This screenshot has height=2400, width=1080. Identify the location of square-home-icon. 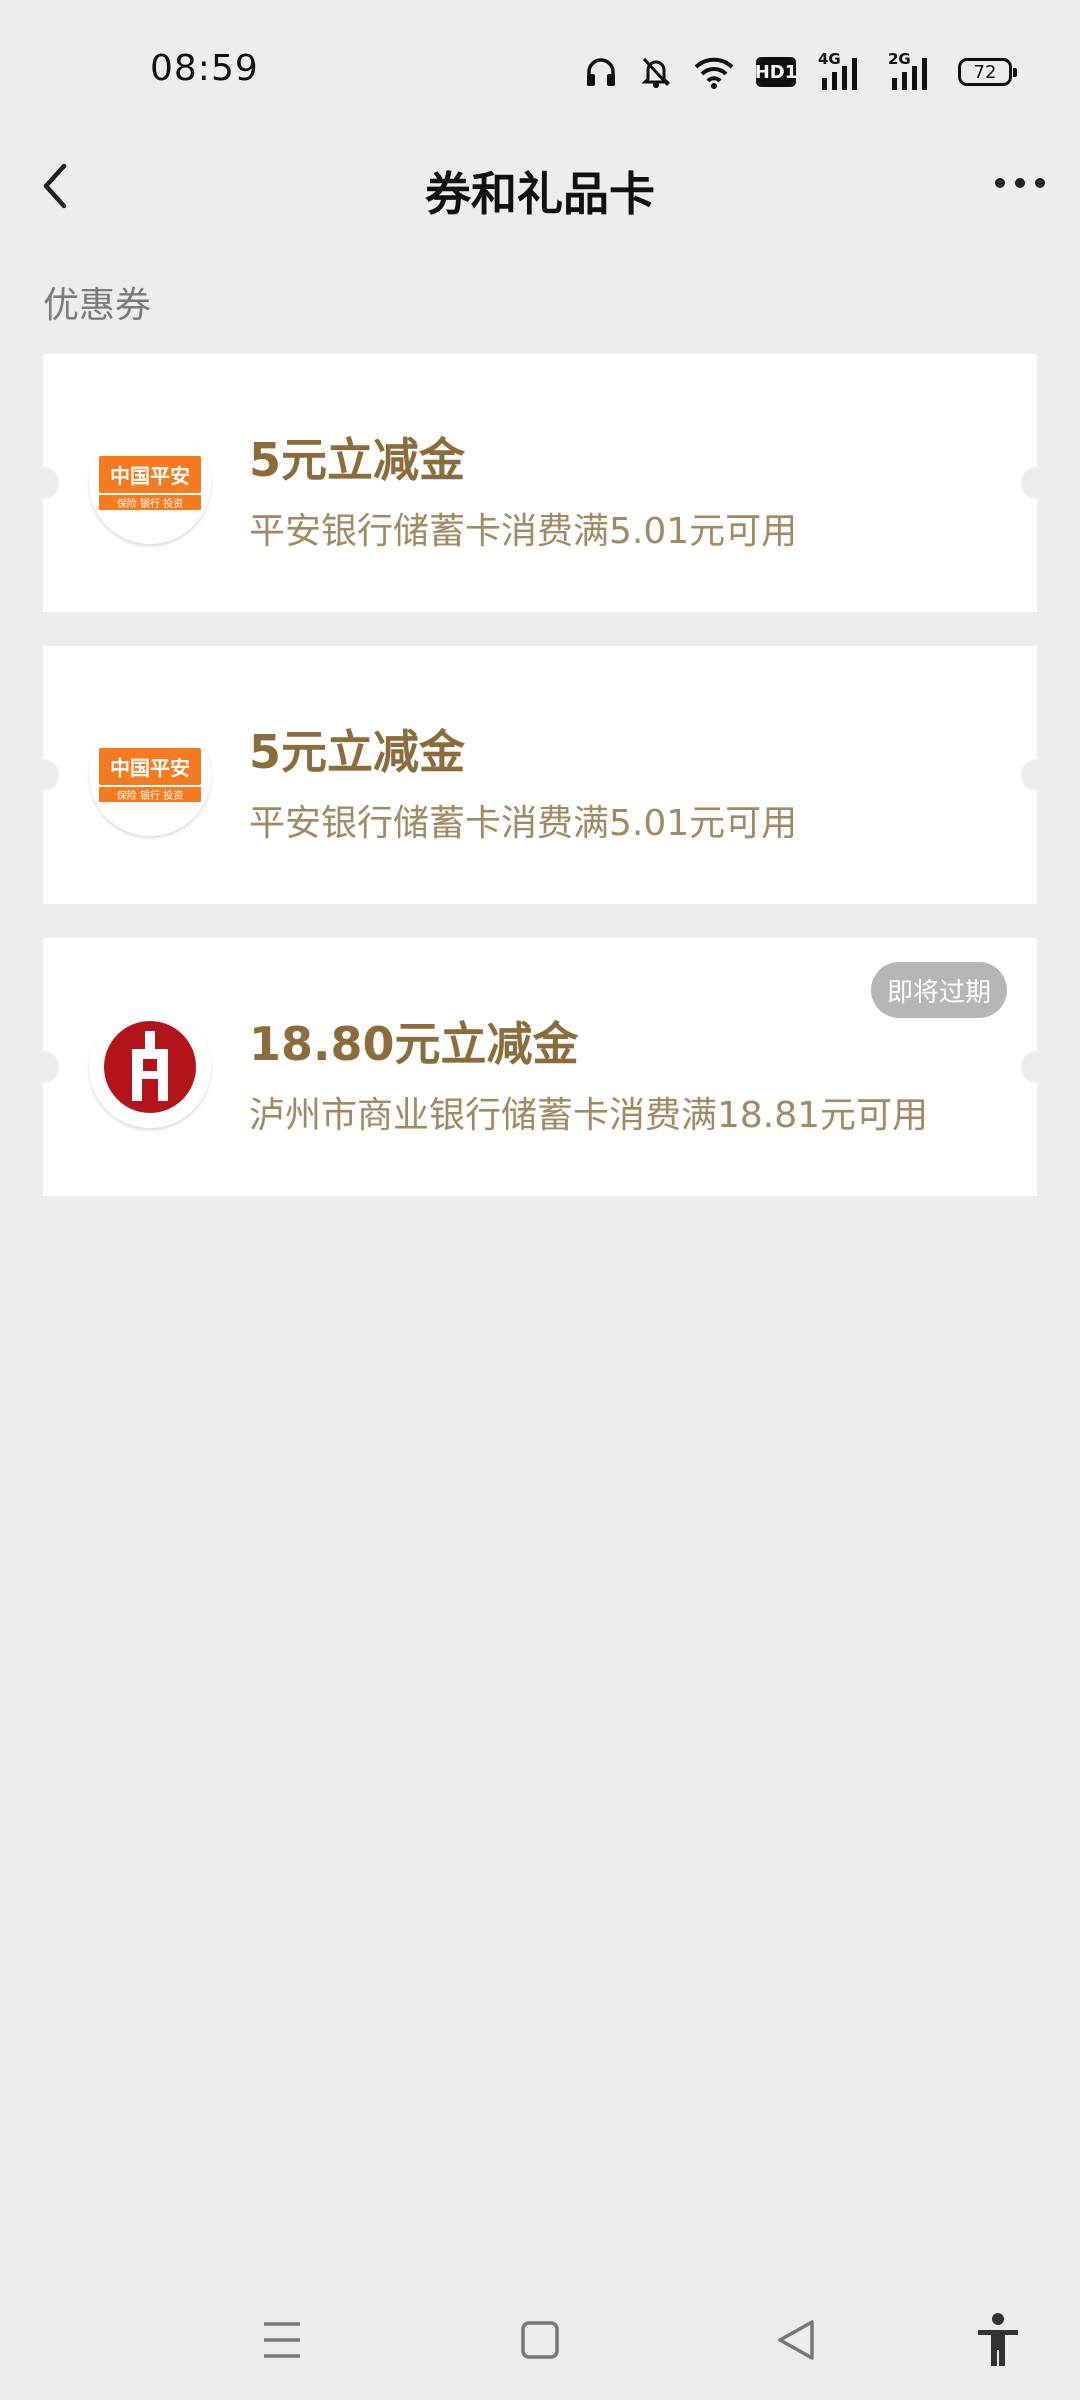
(540, 2340).